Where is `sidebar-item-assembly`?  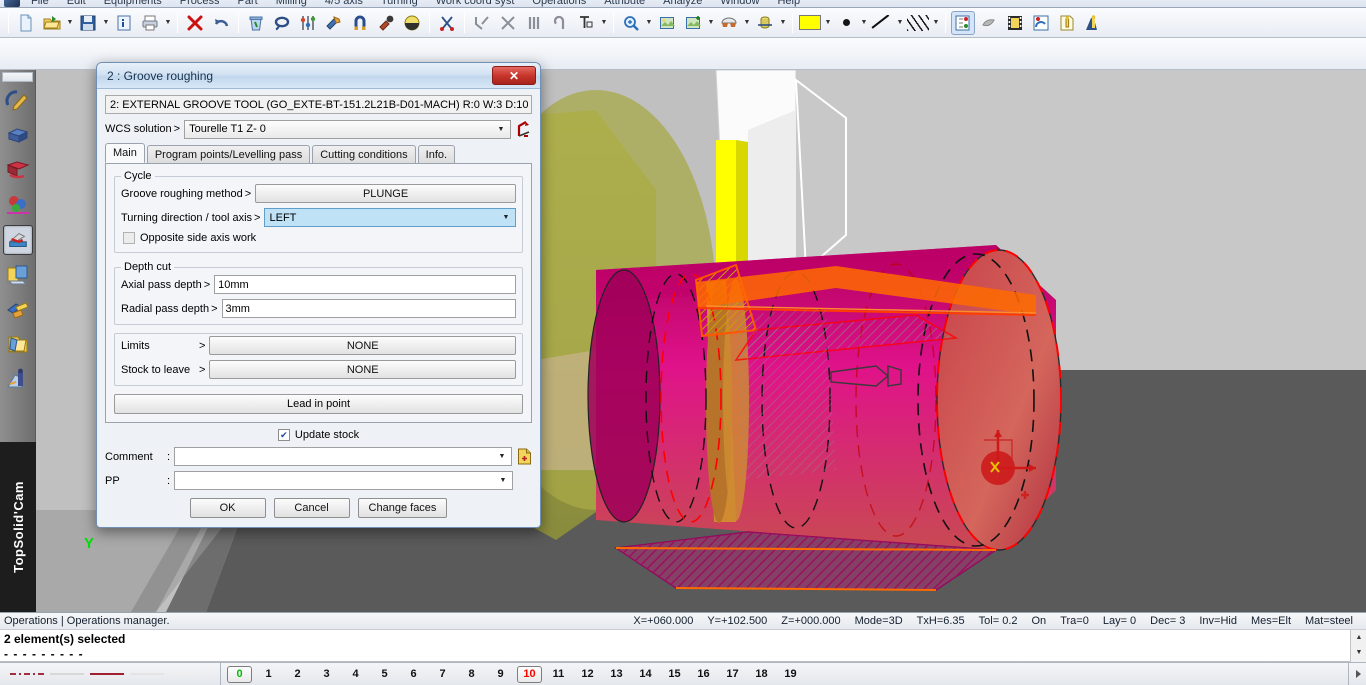 sidebar-item-assembly is located at coordinates (18, 205).